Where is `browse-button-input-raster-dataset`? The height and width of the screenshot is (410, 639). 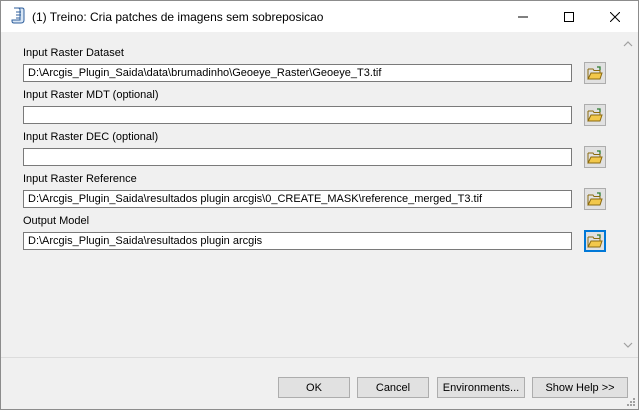 browse-button-input-raster-dataset is located at coordinates (595, 73).